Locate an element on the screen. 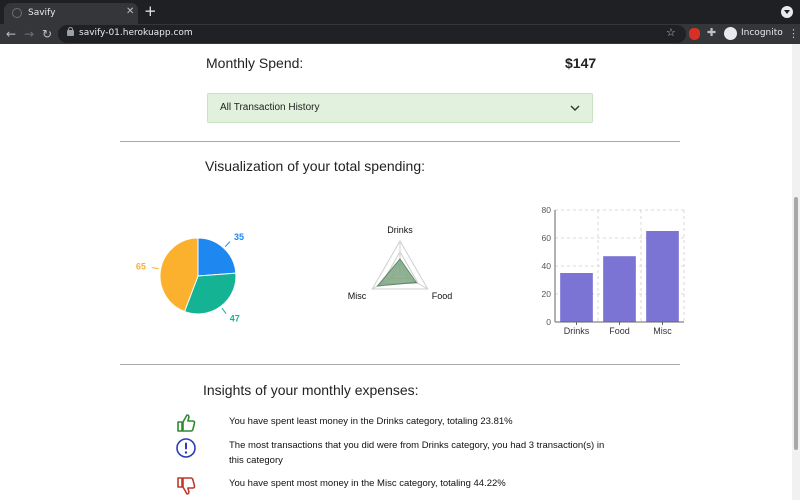  more-menu-icon: ⋮ is located at coordinates (793, 33).